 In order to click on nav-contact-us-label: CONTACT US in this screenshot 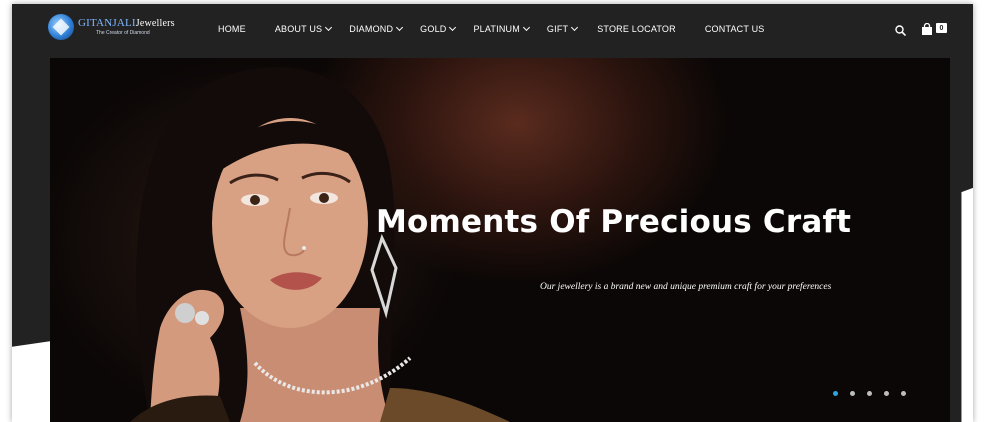, I will do `click(734, 29)`.